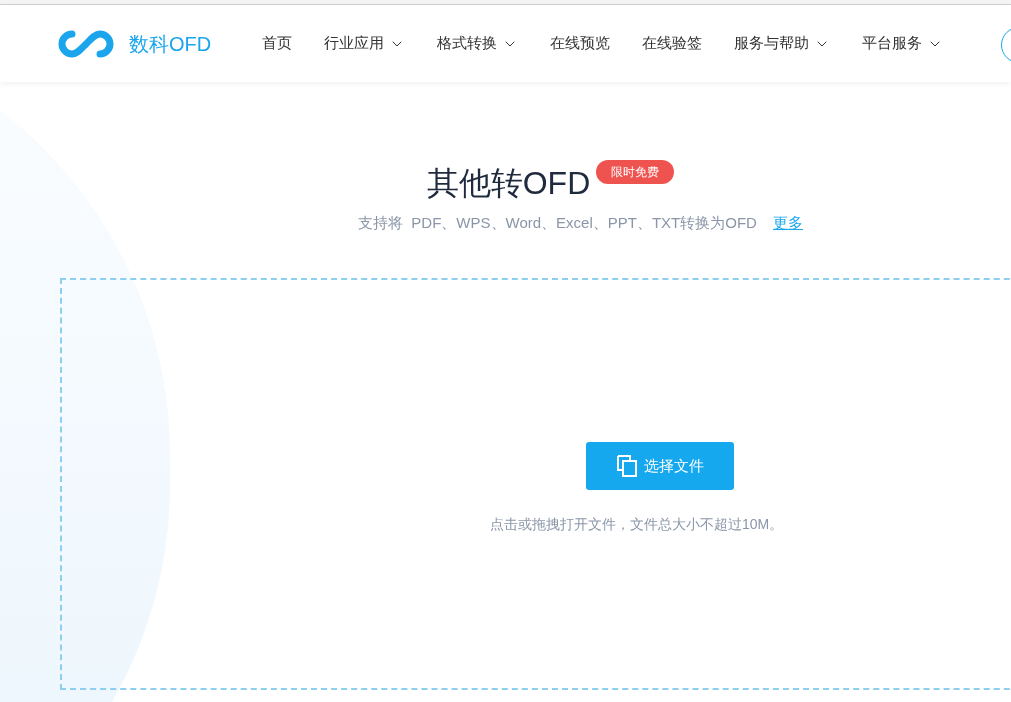 The image size is (1011, 702). Describe the element at coordinates (170, 44) in the screenshot. I see `logo-text: 数科OFD` at that location.